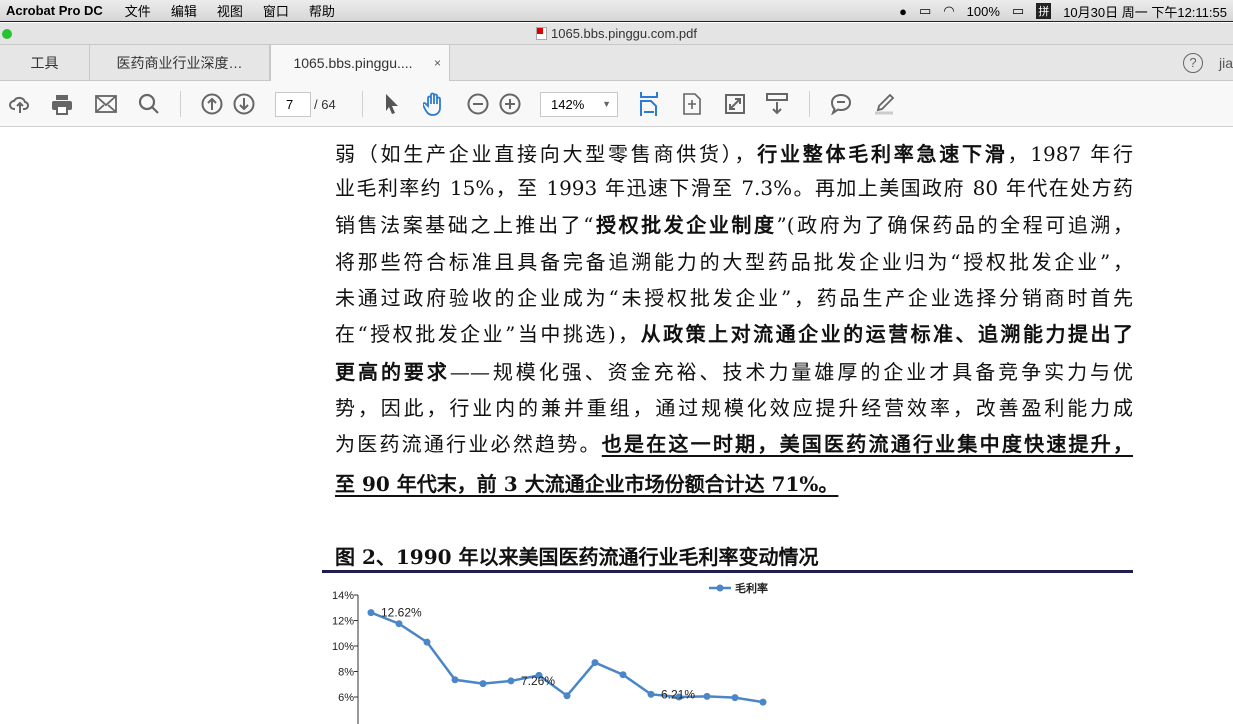 The image size is (1233, 724). I want to click on legend-marker, so click(720, 588).